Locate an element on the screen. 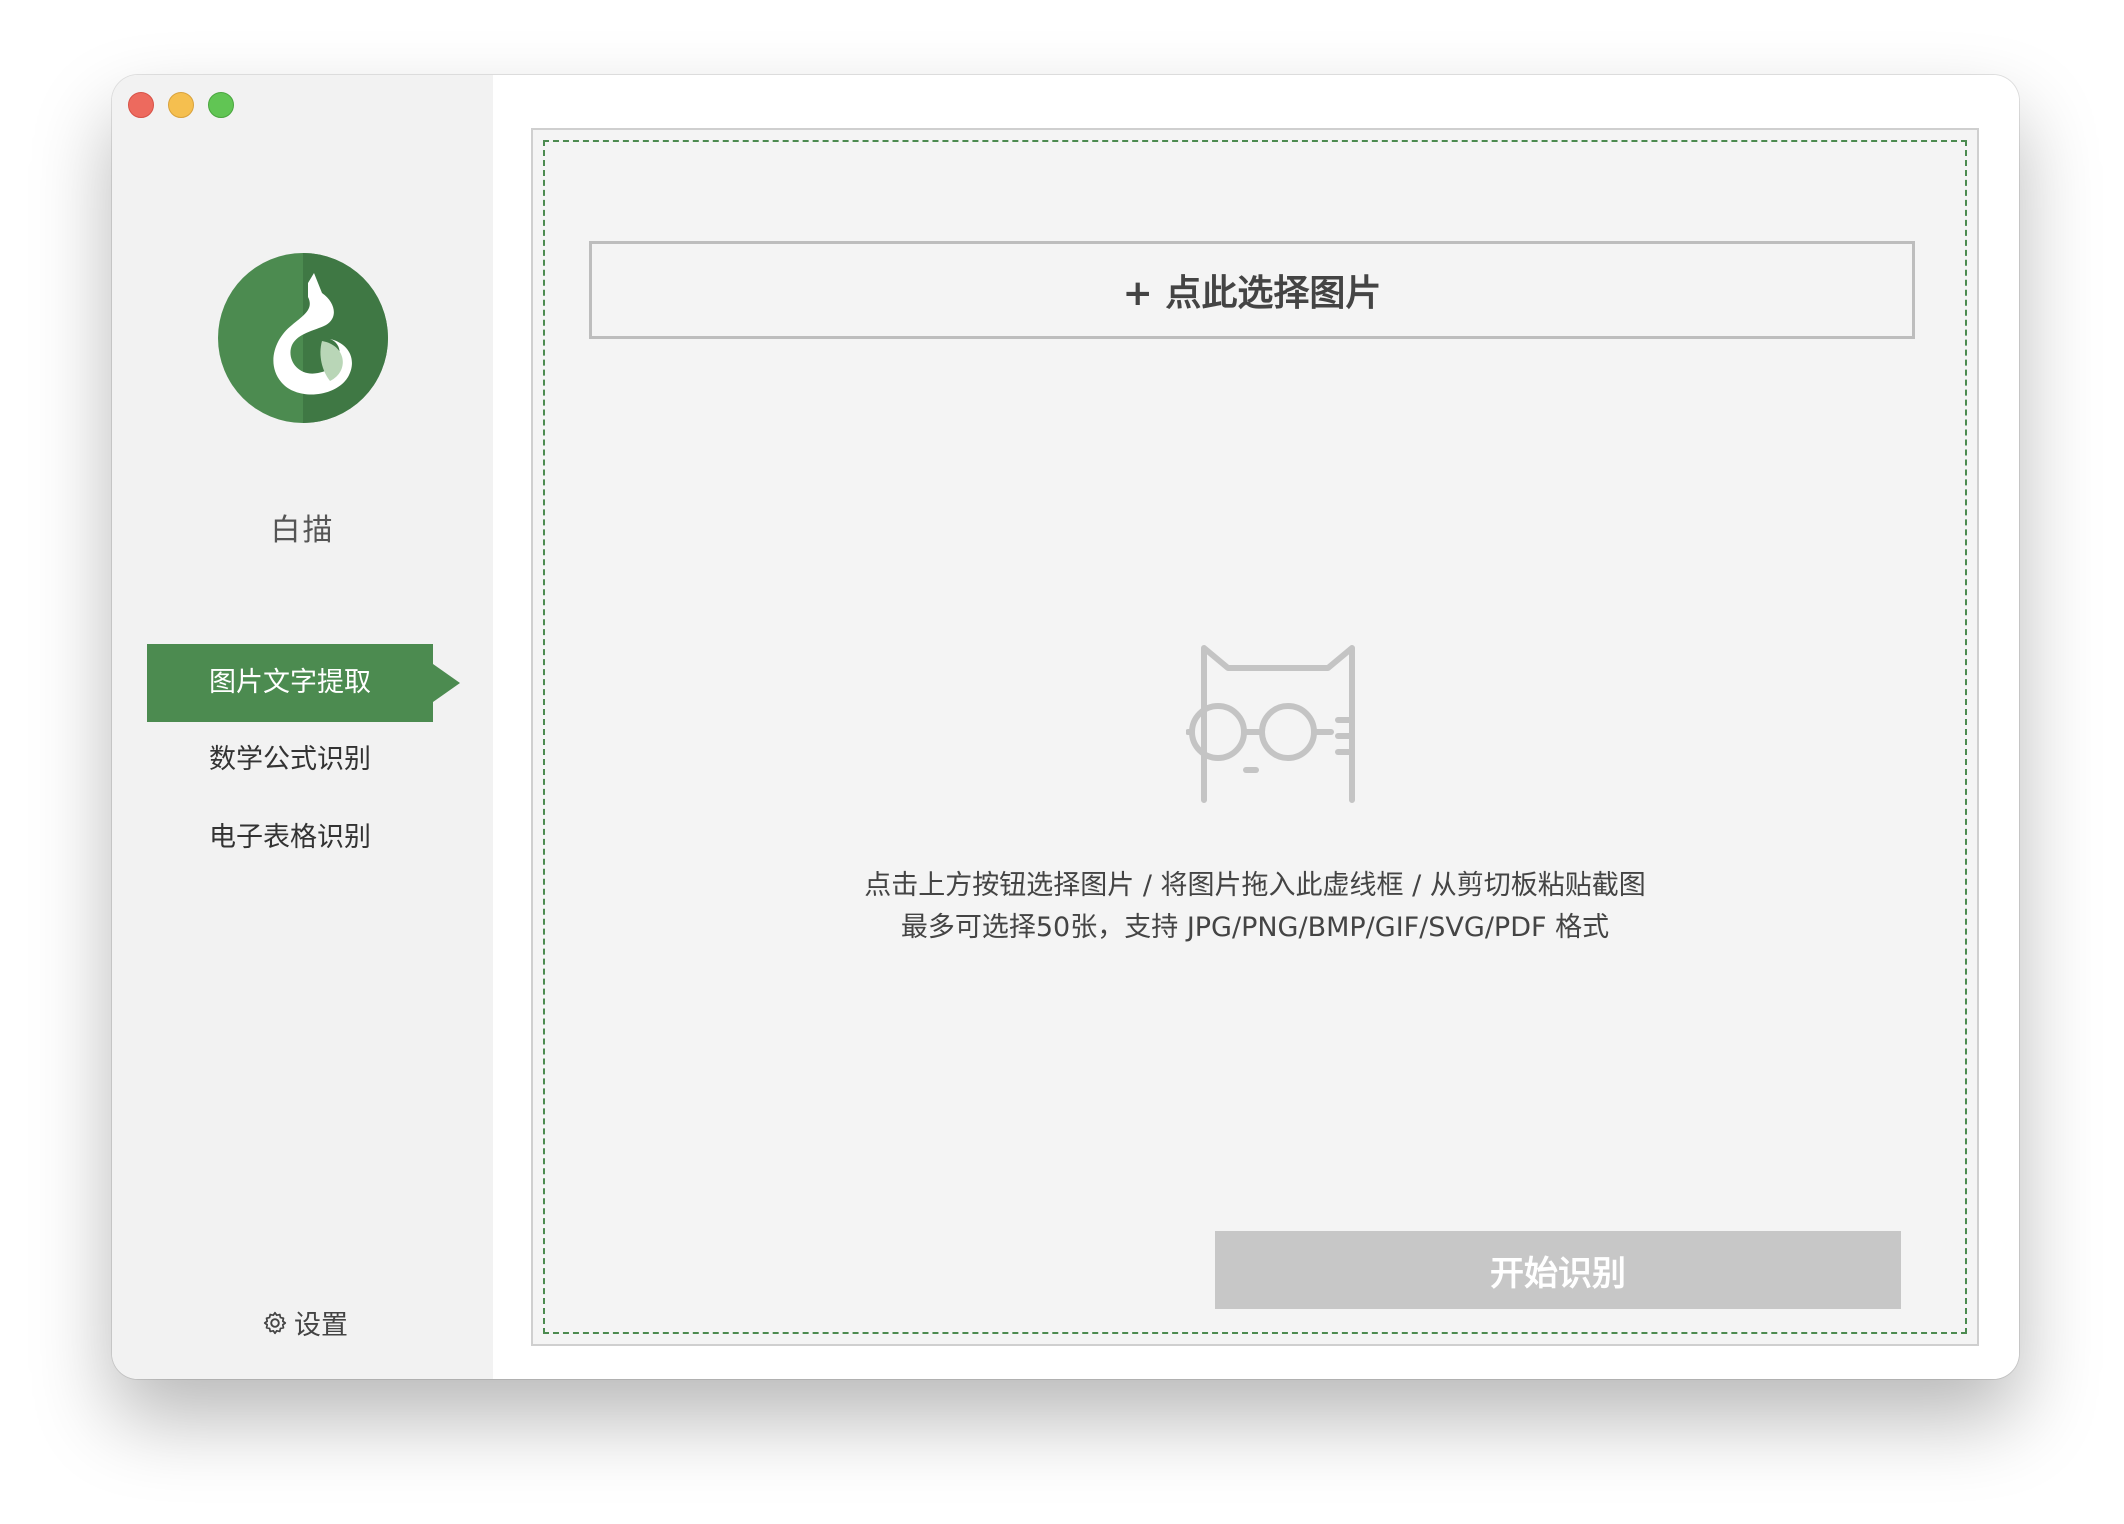 Image resolution: width=2124 pixels, height=1524 pixels. hint-line-1: 点击上方按钮选择图片 / 将图片拖入此虚线框 / 从剪切板粘贴截图 is located at coordinates (1255, 885).